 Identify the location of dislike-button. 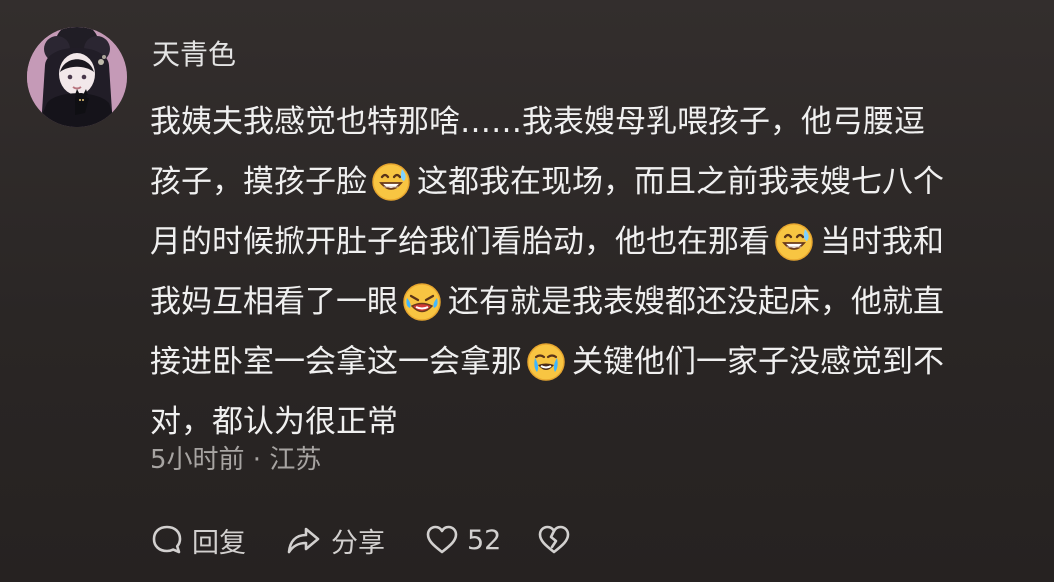
(557, 540).